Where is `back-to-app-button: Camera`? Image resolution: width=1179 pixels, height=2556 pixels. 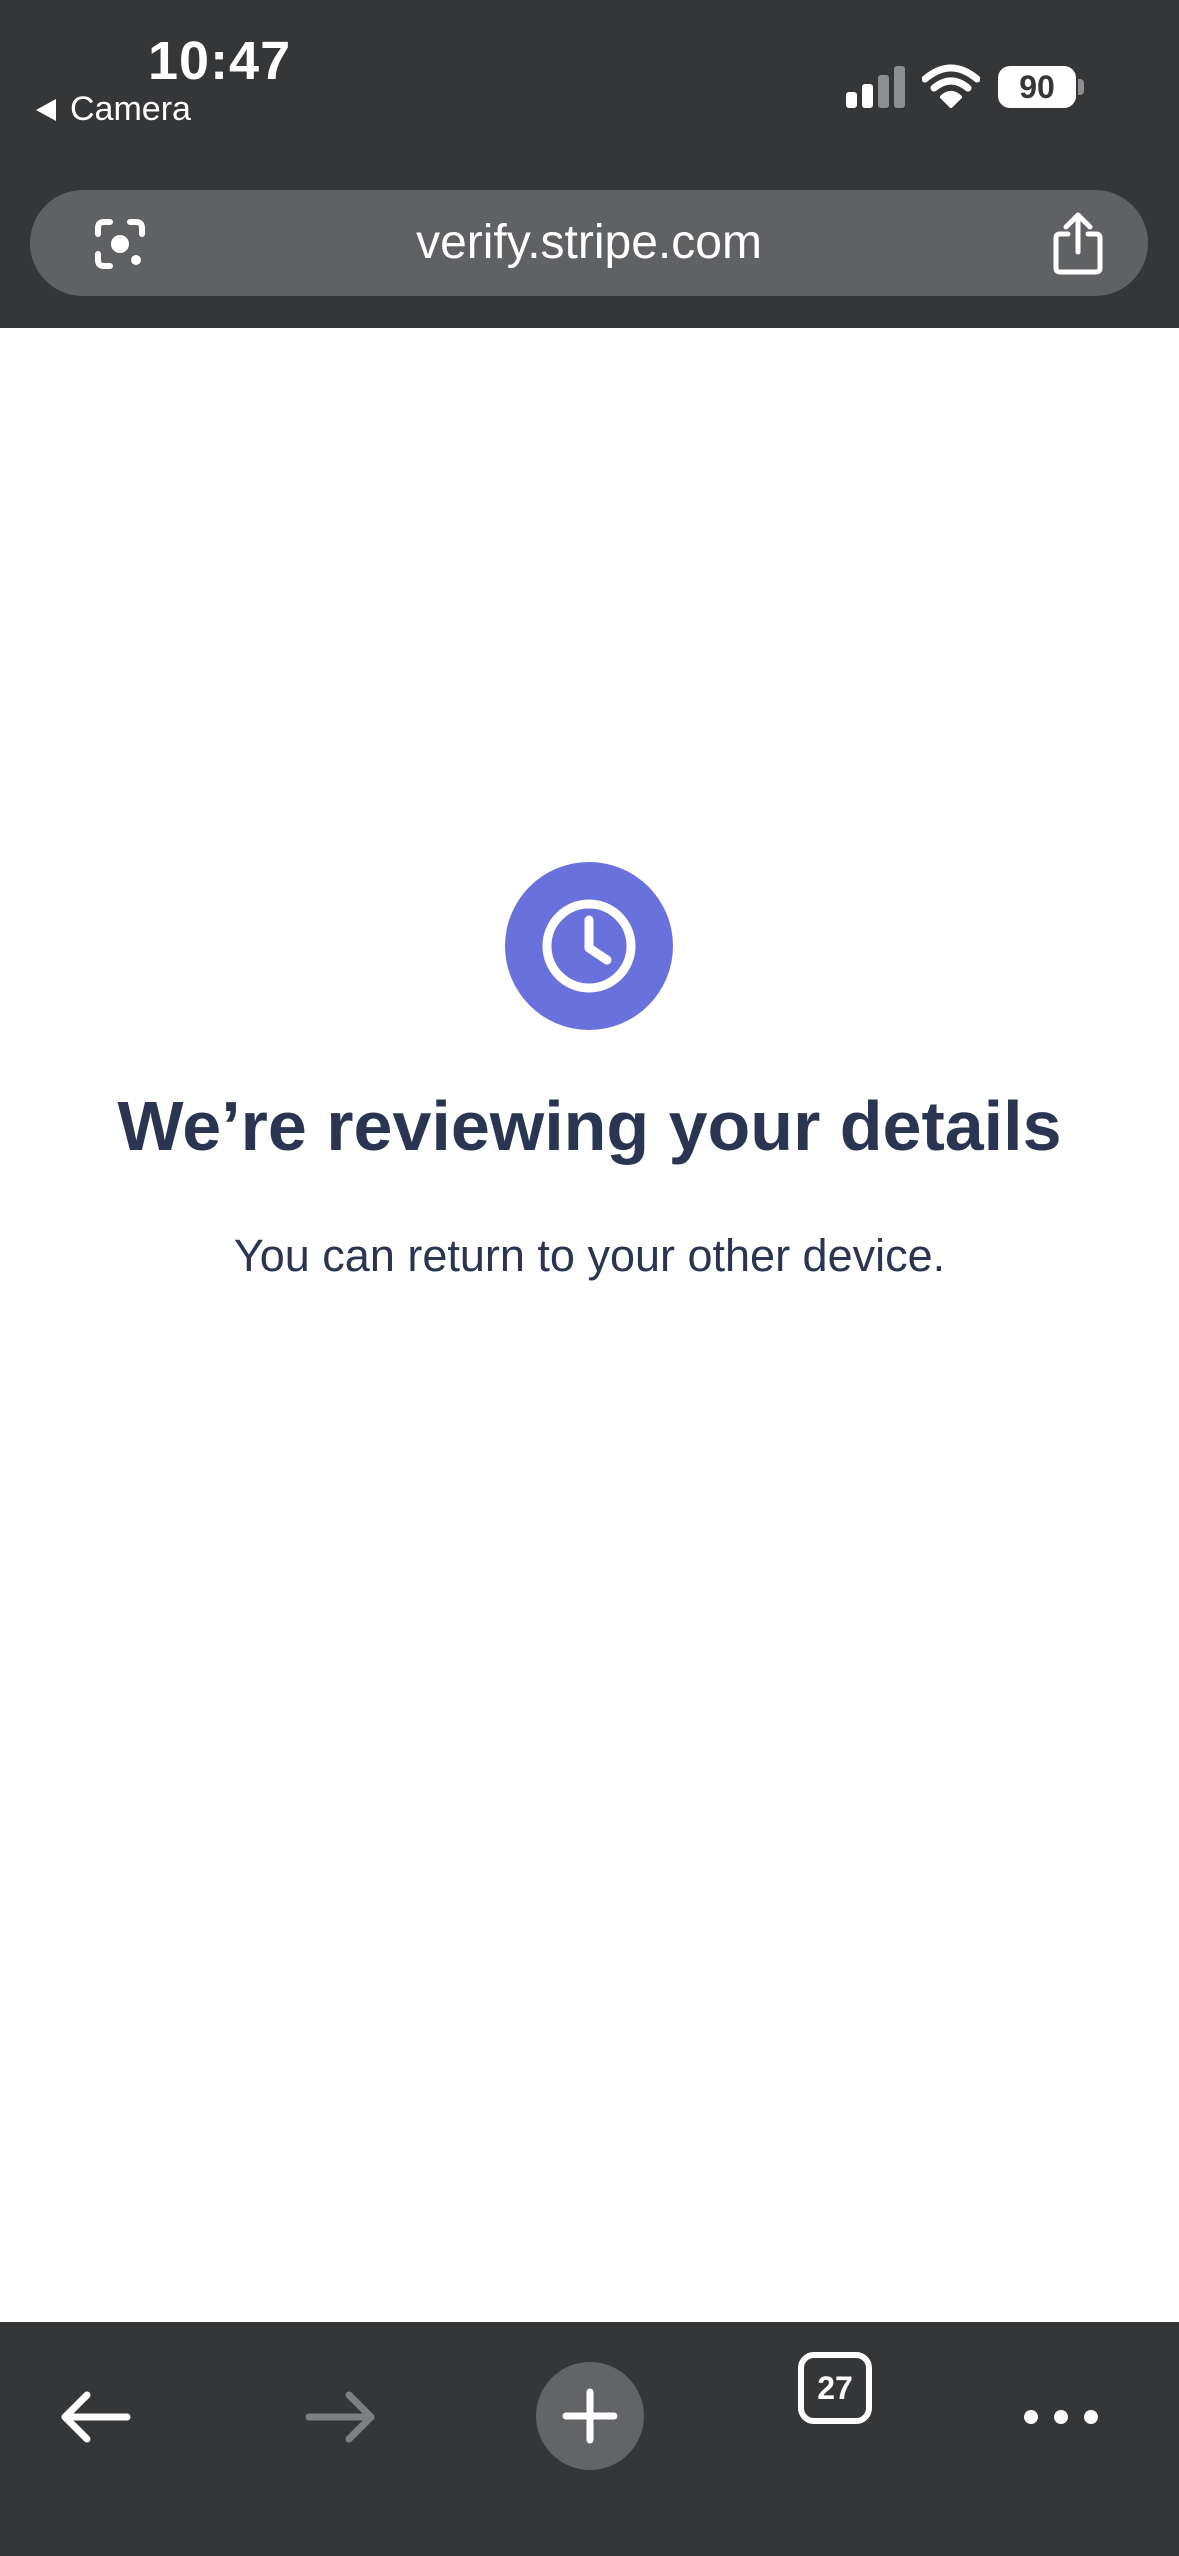 back-to-app-button: Camera is located at coordinates (113, 109).